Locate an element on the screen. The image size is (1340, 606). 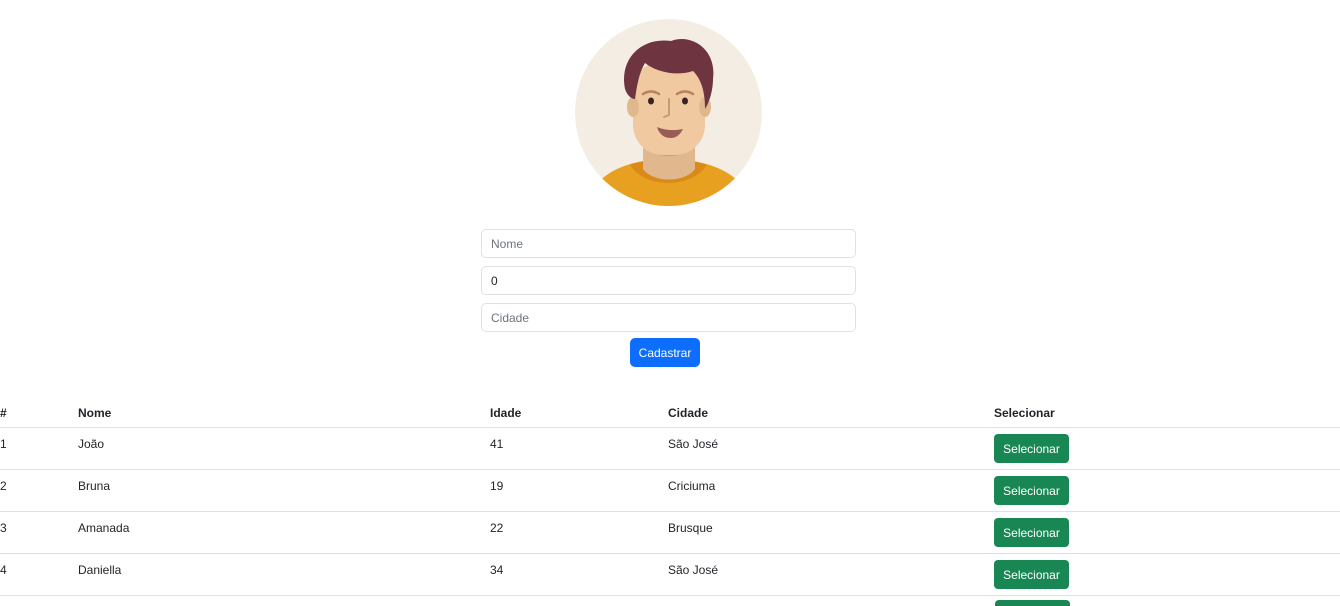
cell-id: 3 is located at coordinates (3, 528).